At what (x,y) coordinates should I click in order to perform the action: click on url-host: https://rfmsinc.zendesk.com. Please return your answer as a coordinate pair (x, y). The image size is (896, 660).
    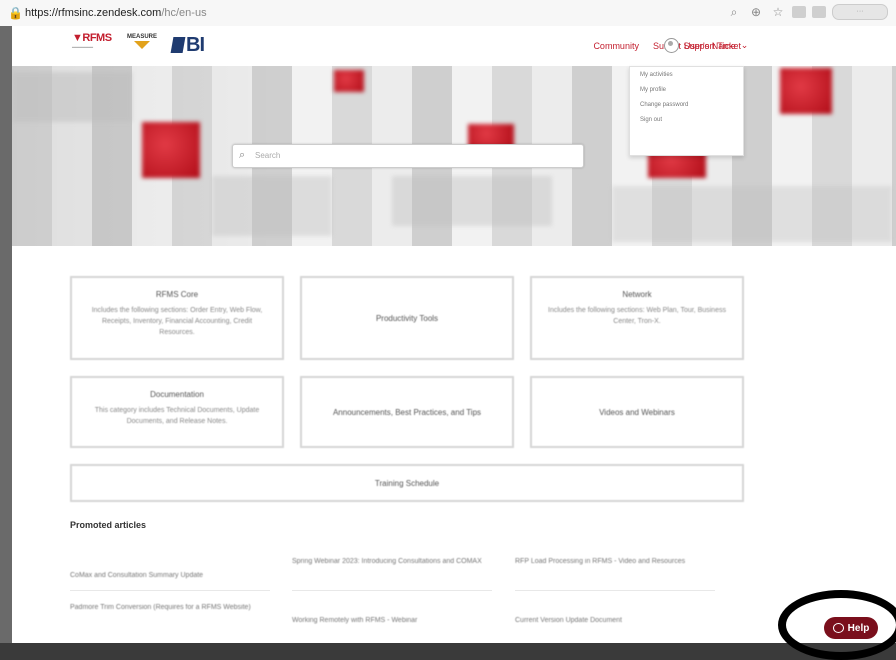
    Looking at the image, I should click on (93, 13).